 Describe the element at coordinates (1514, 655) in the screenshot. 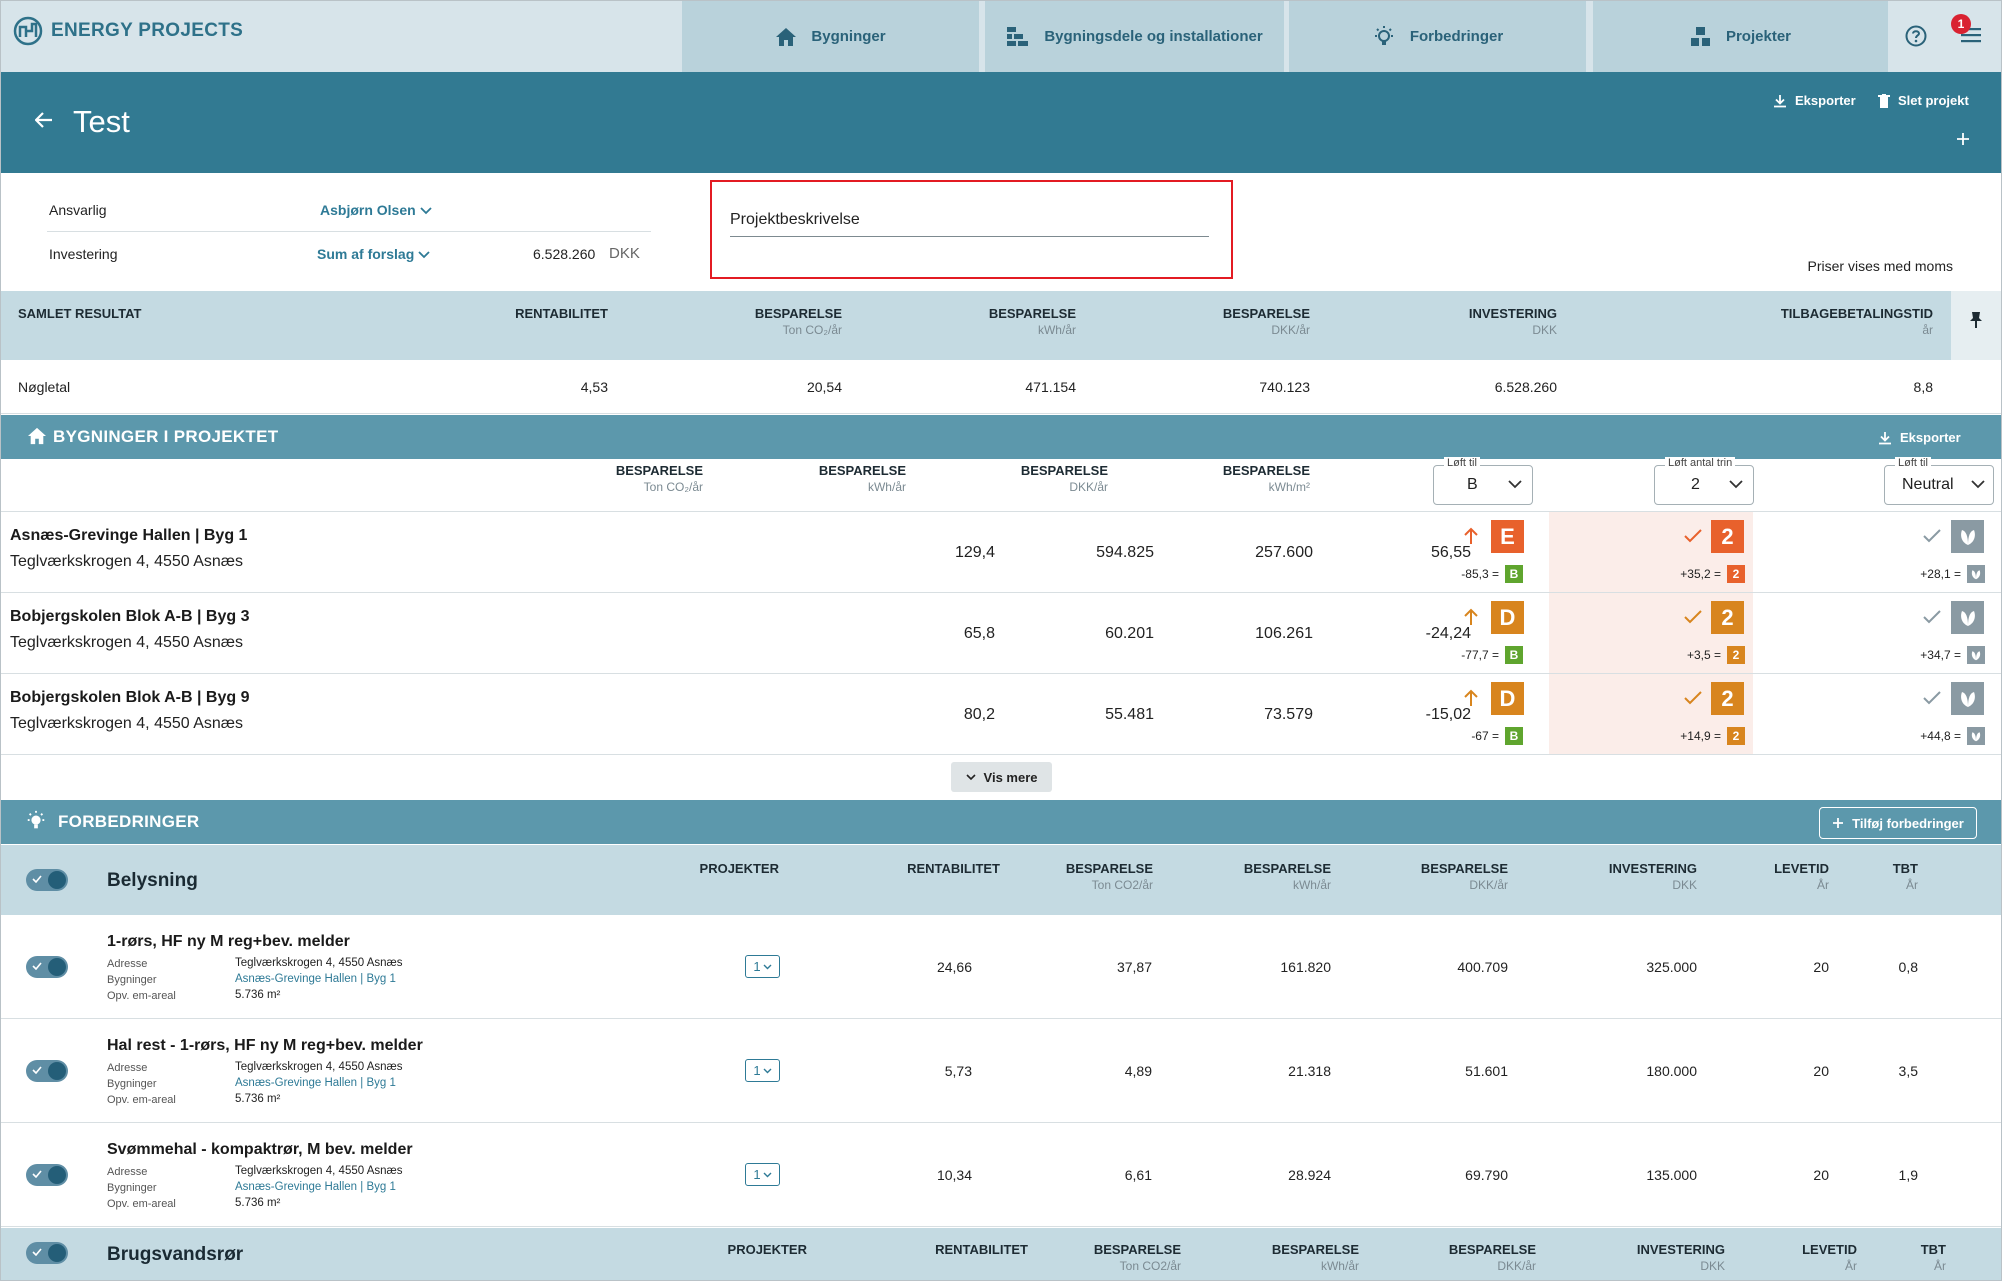

I see `target-grade-badge: B` at that location.